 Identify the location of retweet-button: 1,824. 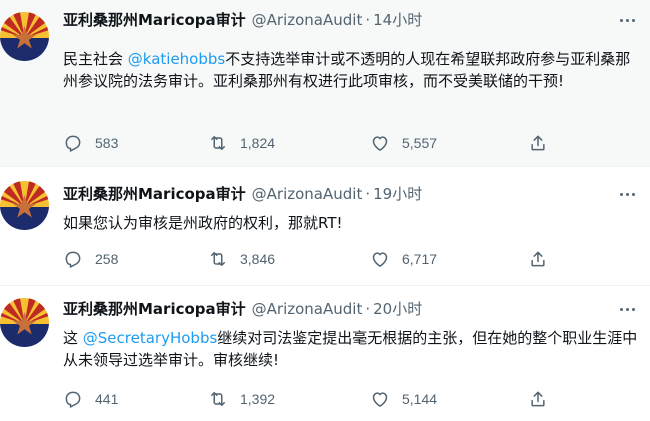
(241, 143).